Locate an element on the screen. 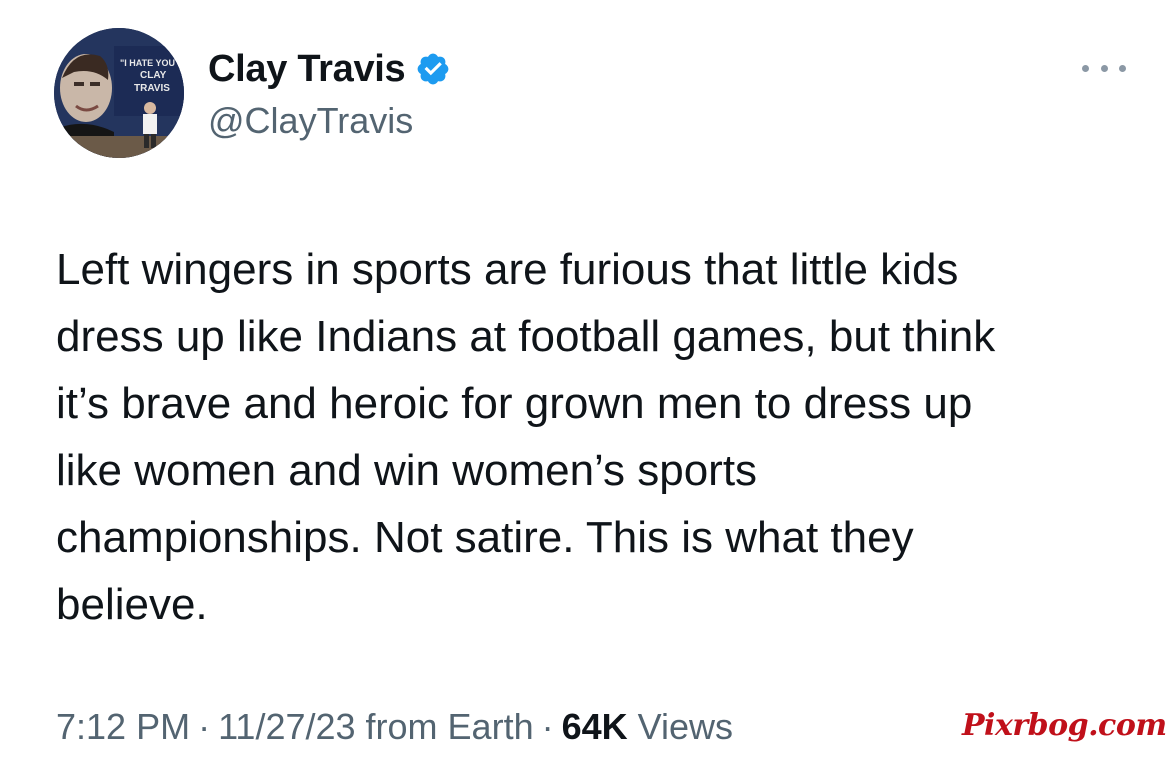 This screenshot has width=1170, height=763. svg-text: "I HATE YOU is located at coordinates (147, 63).